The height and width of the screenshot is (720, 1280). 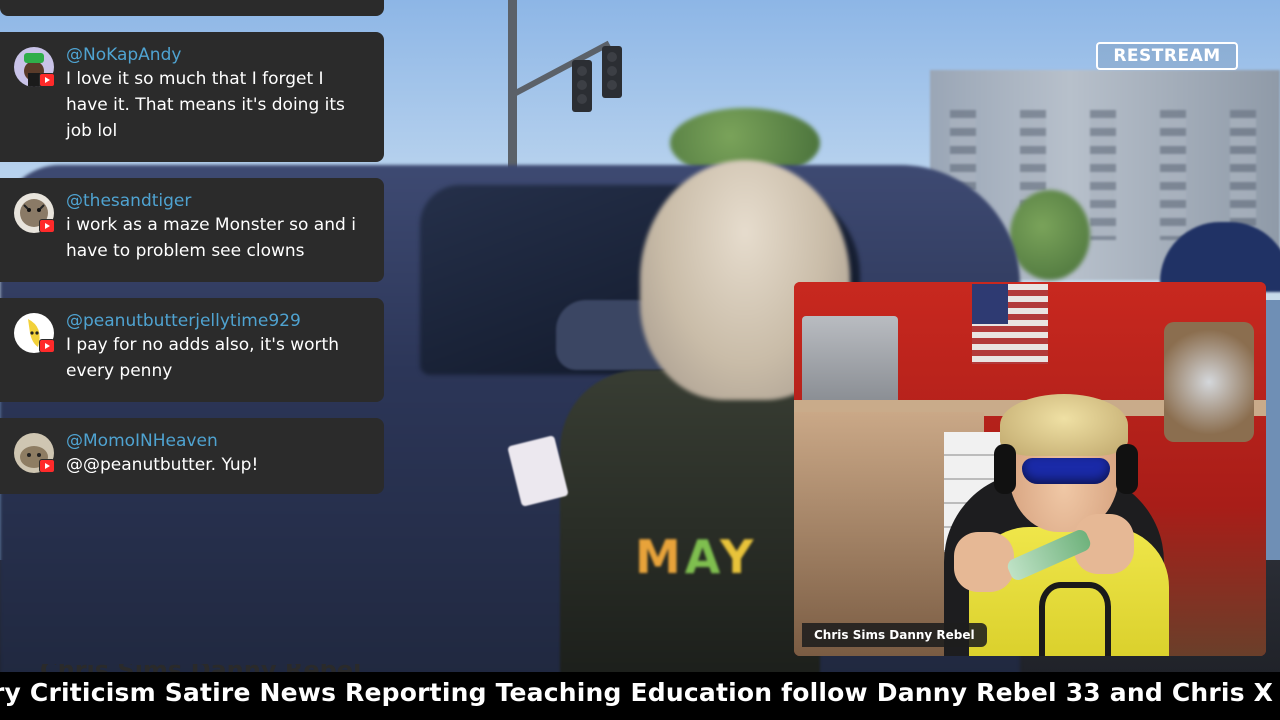 What do you see at coordinates (192, 8) in the screenshot?
I see `chat-message-previous` at bounding box center [192, 8].